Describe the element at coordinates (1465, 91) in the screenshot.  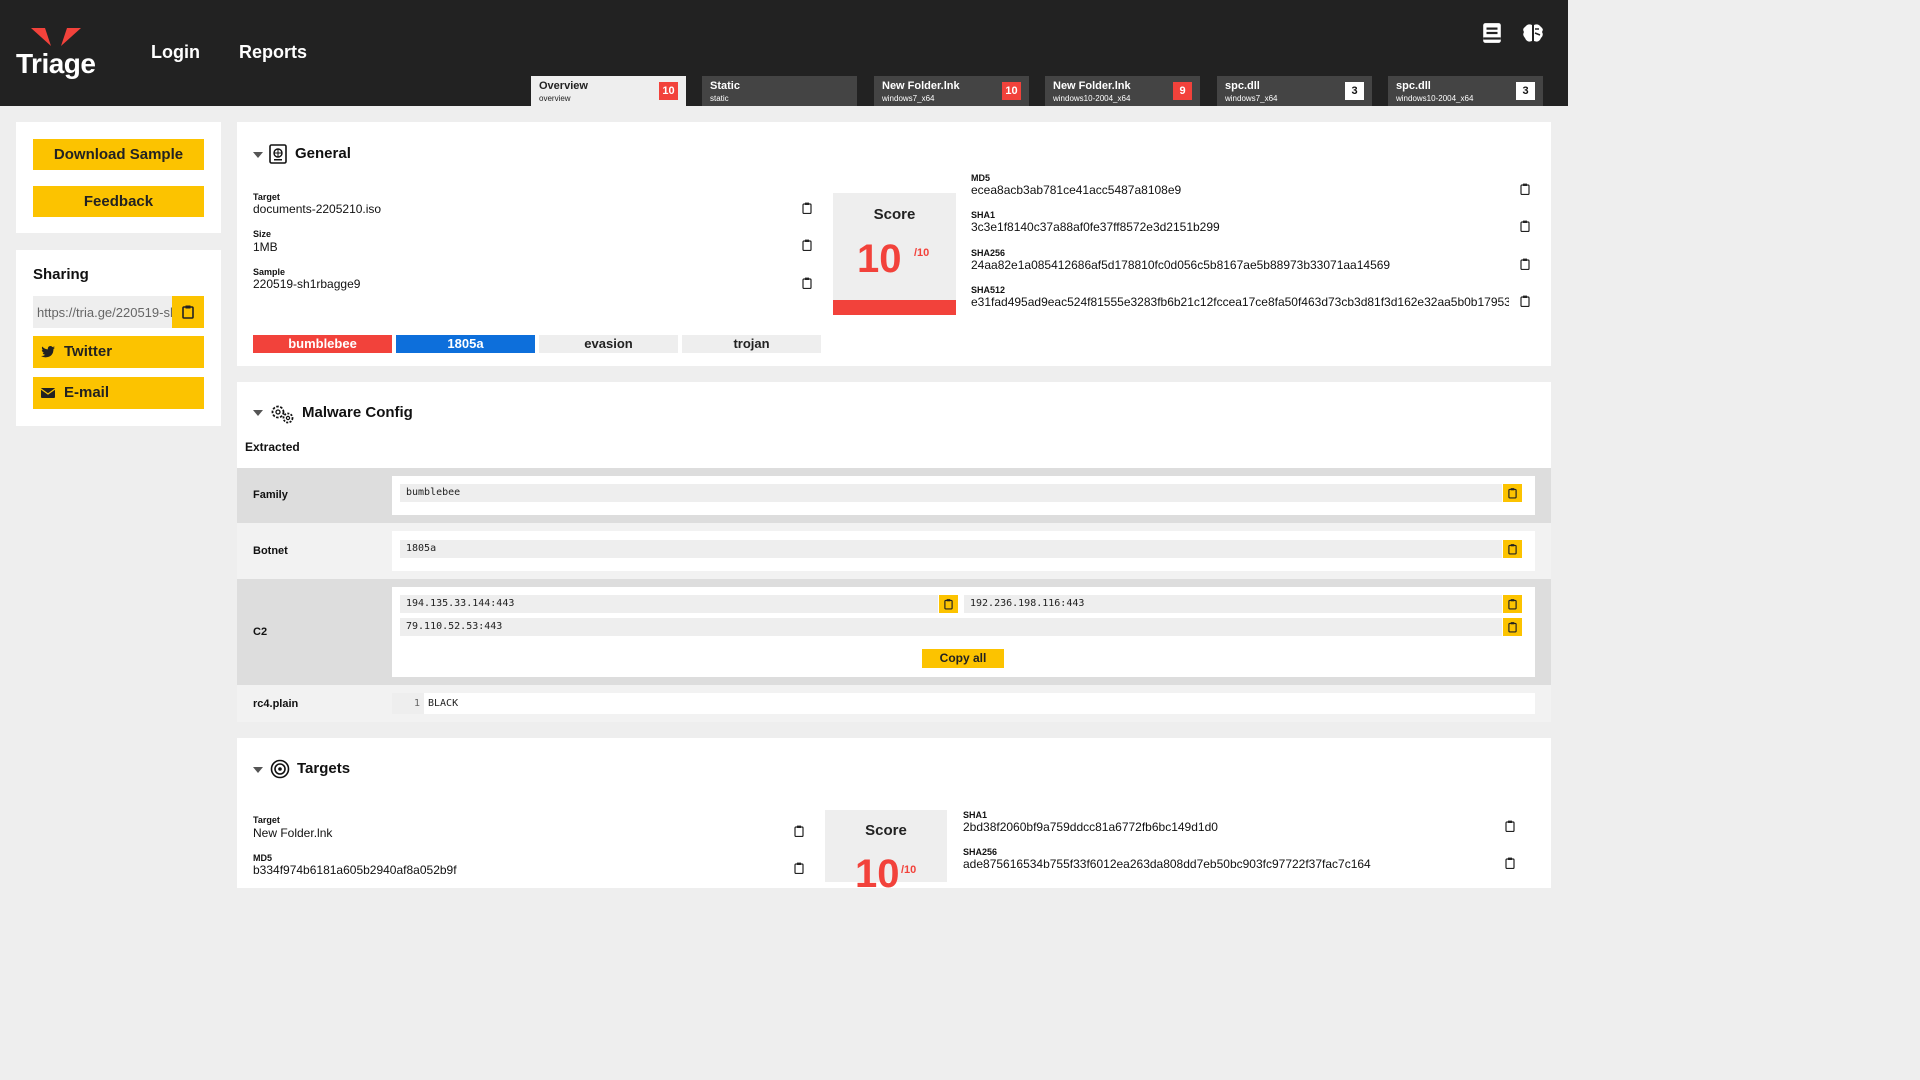
I see `tab-spc-dll-win10: spc.dll windows10-2004_x64 3` at that location.